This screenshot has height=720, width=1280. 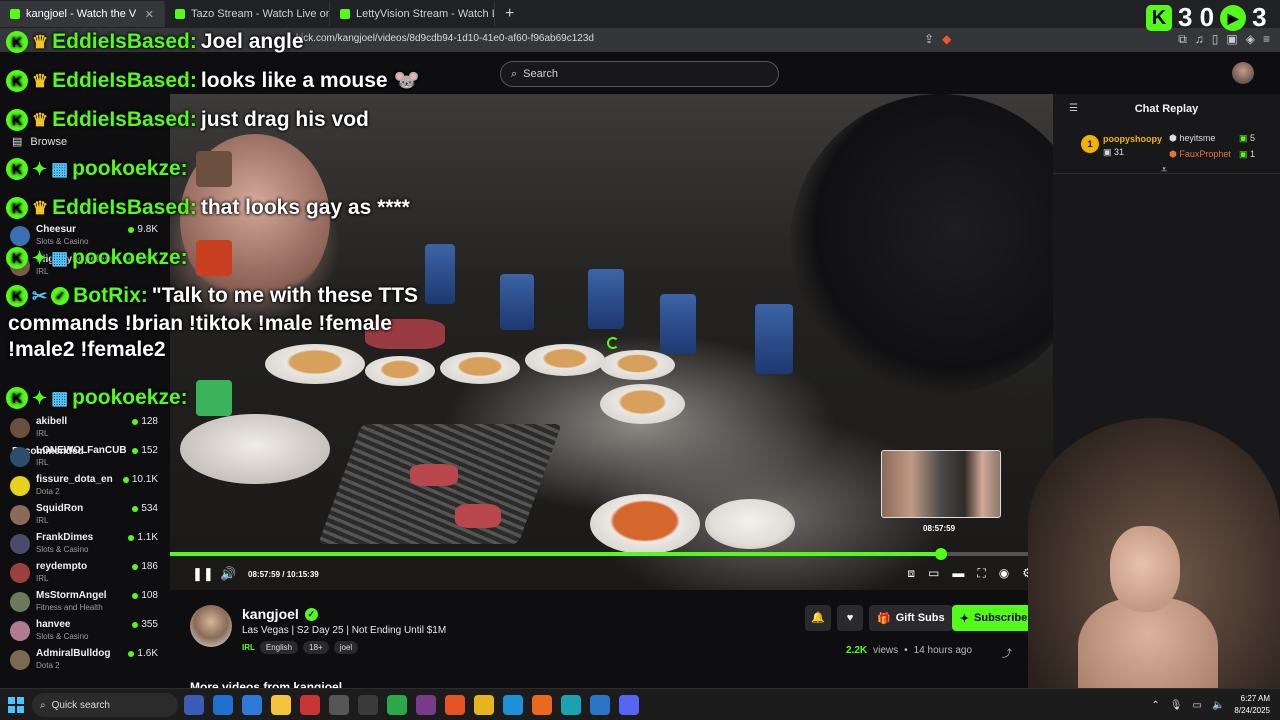 What do you see at coordinates (85, 633) in the screenshot?
I see `sidebar-channel: hanvee Slots & Casino 355` at bounding box center [85, 633].